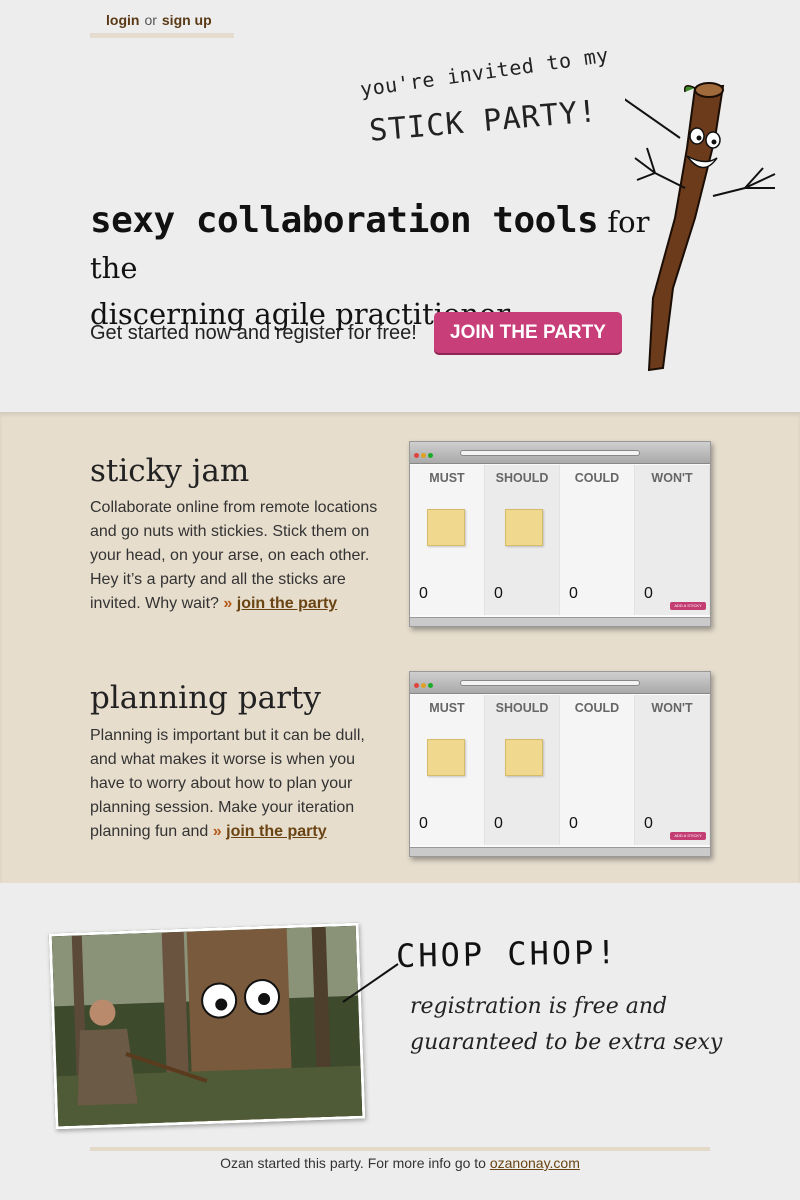  Describe the element at coordinates (539, 1006) in the screenshot. I see `registration-line-1: registration is free and` at that location.